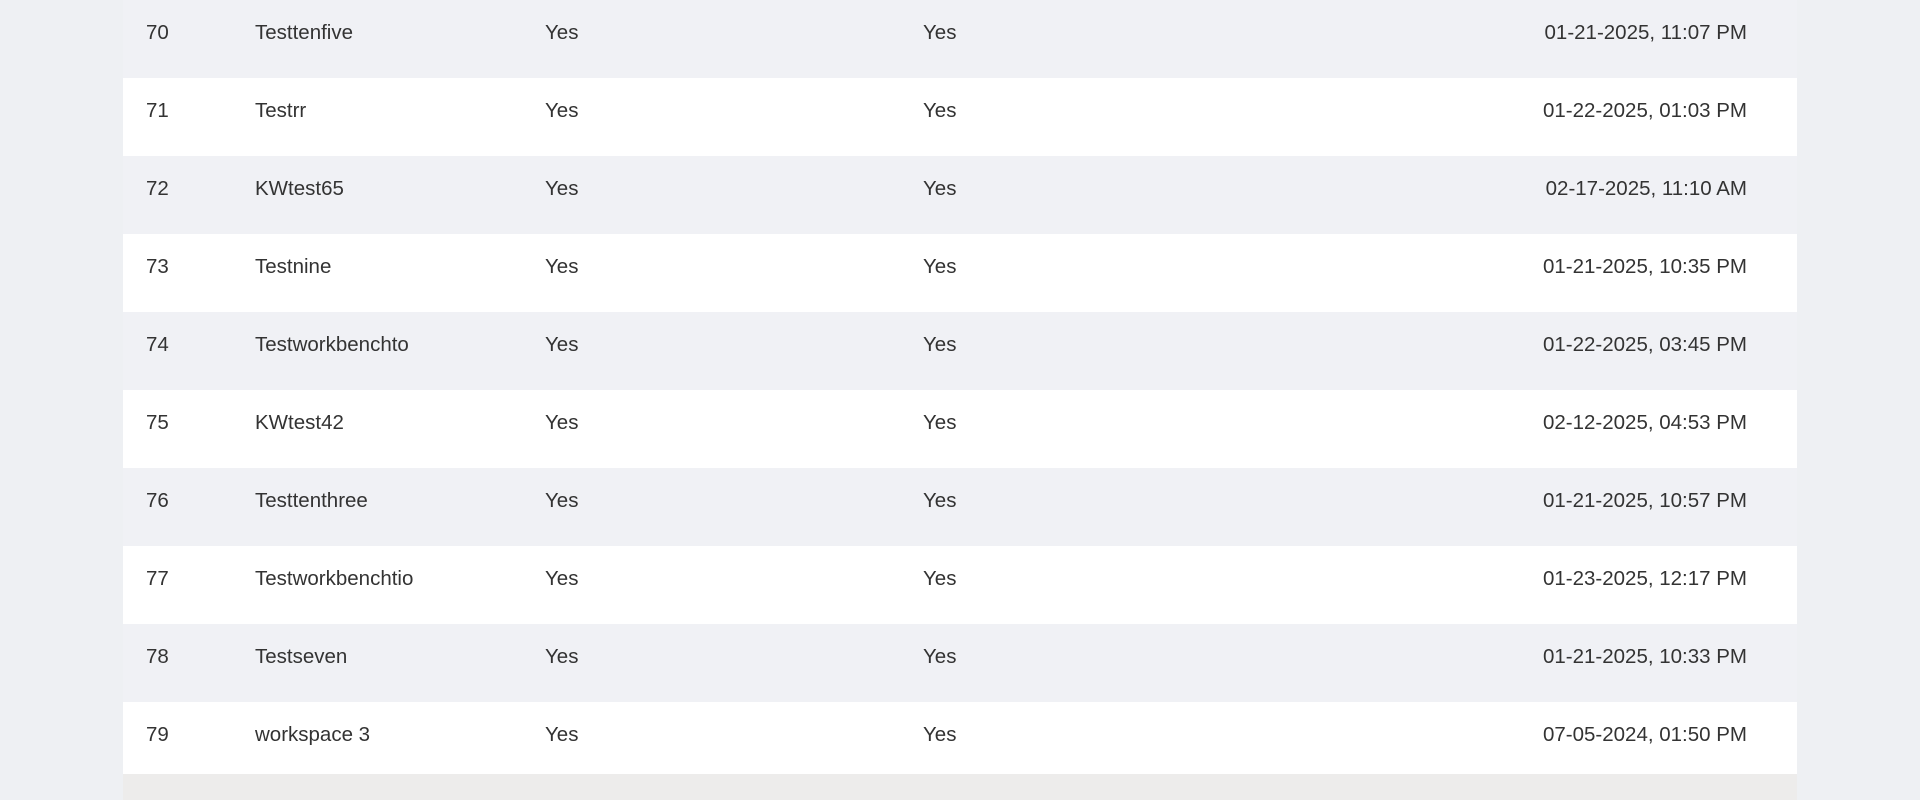 The image size is (1920, 800). What do you see at coordinates (299, 423) in the screenshot?
I see `row-name: KWtest42` at bounding box center [299, 423].